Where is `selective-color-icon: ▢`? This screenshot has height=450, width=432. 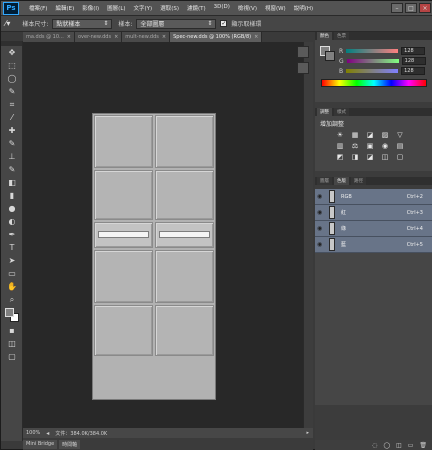 selective-color-icon: ▢ is located at coordinates (400, 156).